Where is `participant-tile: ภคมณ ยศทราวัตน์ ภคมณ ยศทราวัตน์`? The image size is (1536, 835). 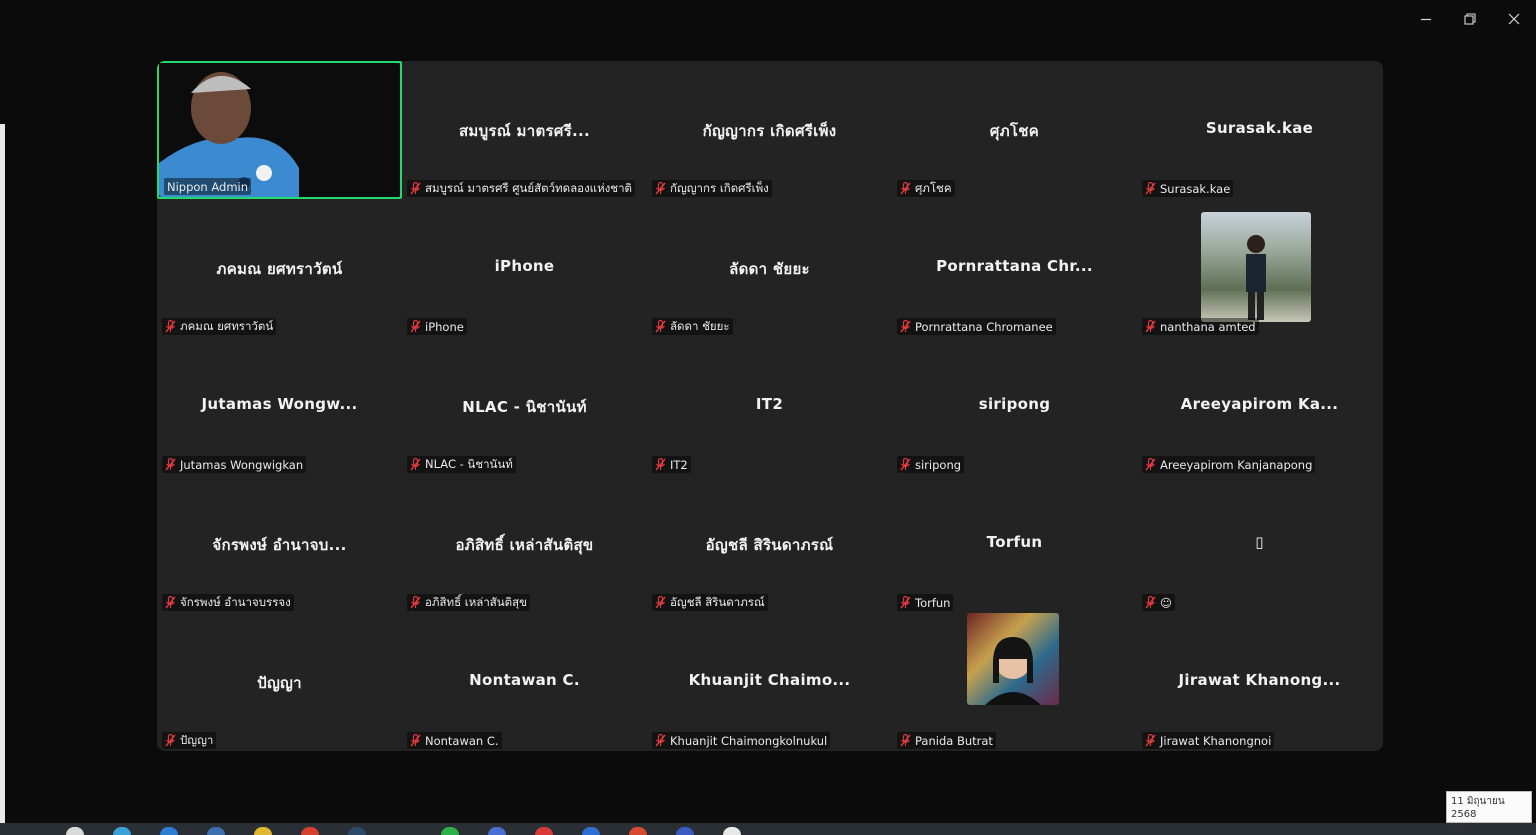
participant-tile: ภคมณ ยศทราวัตน์ ภคมณ ยศทราวัตน์ is located at coordinates (279, 268).